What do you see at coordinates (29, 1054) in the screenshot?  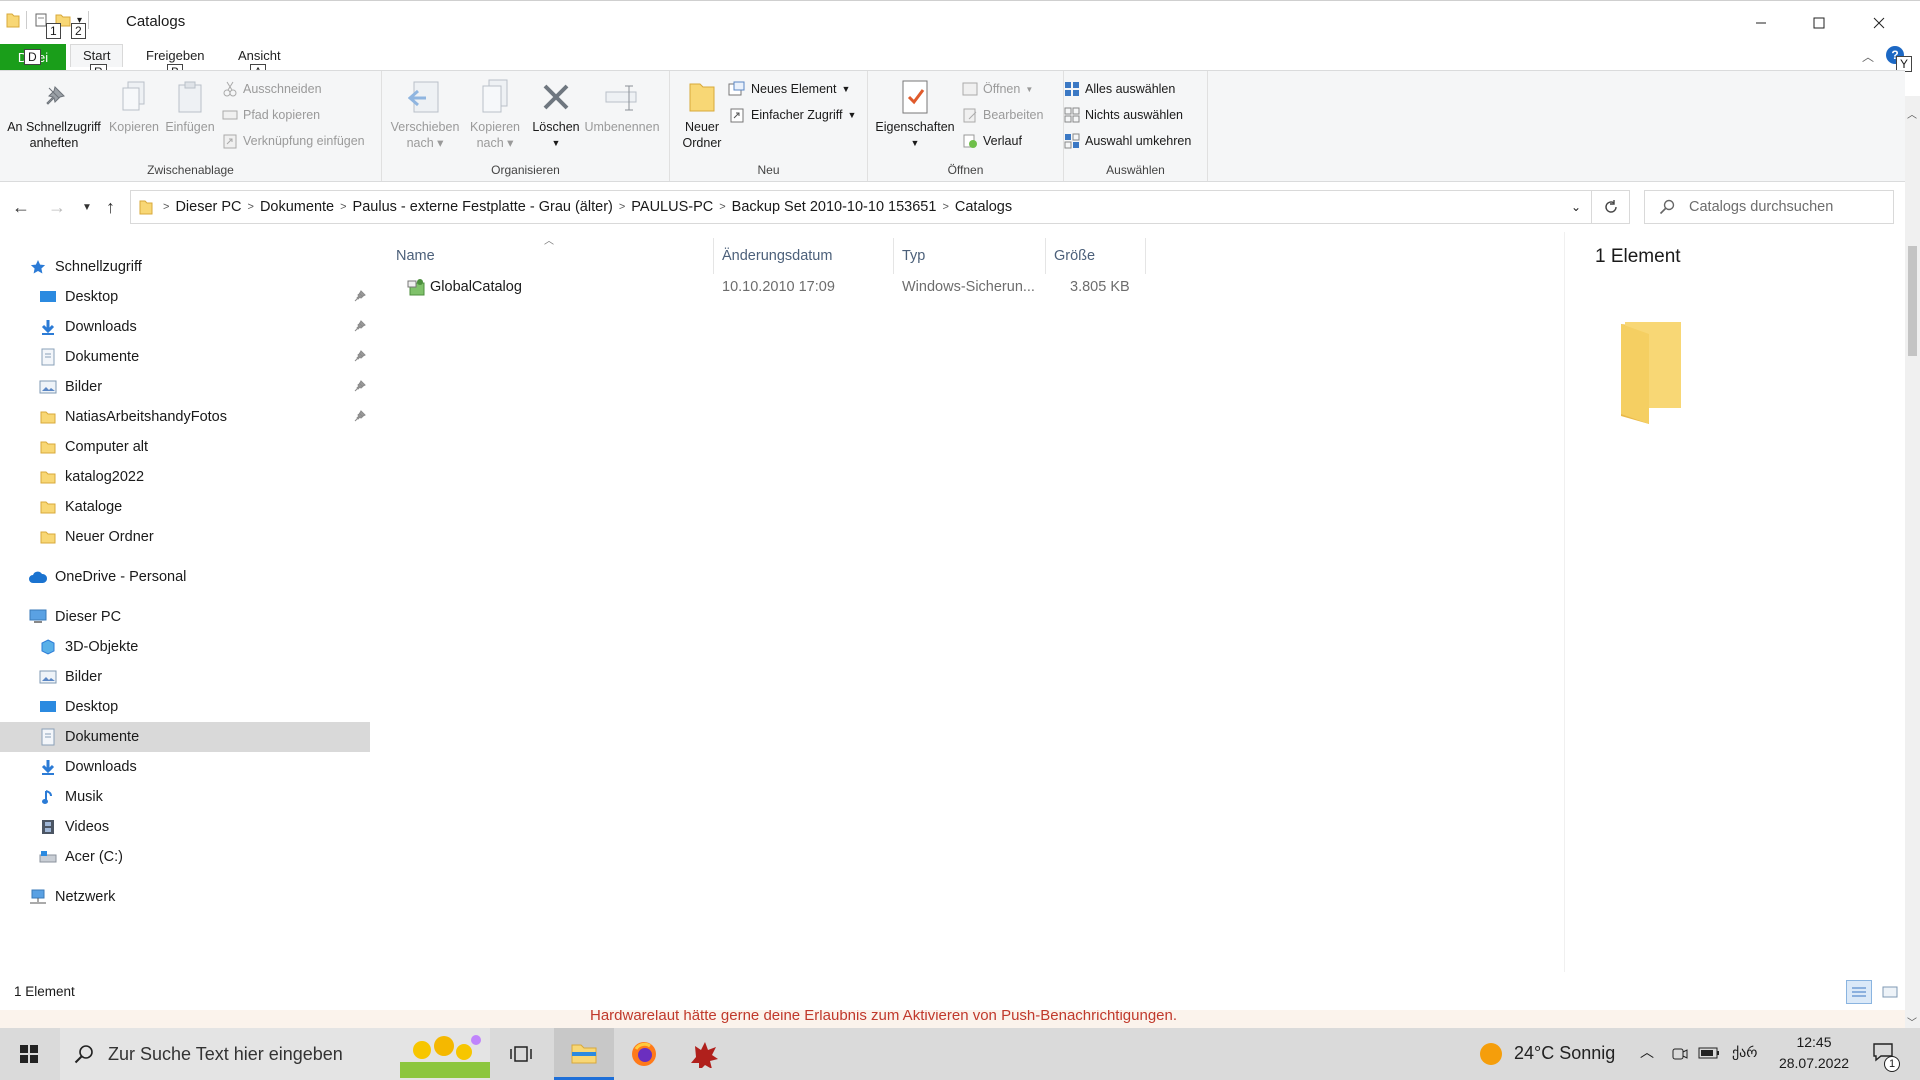 I see `start-button` at bounding box center [29, 1054].